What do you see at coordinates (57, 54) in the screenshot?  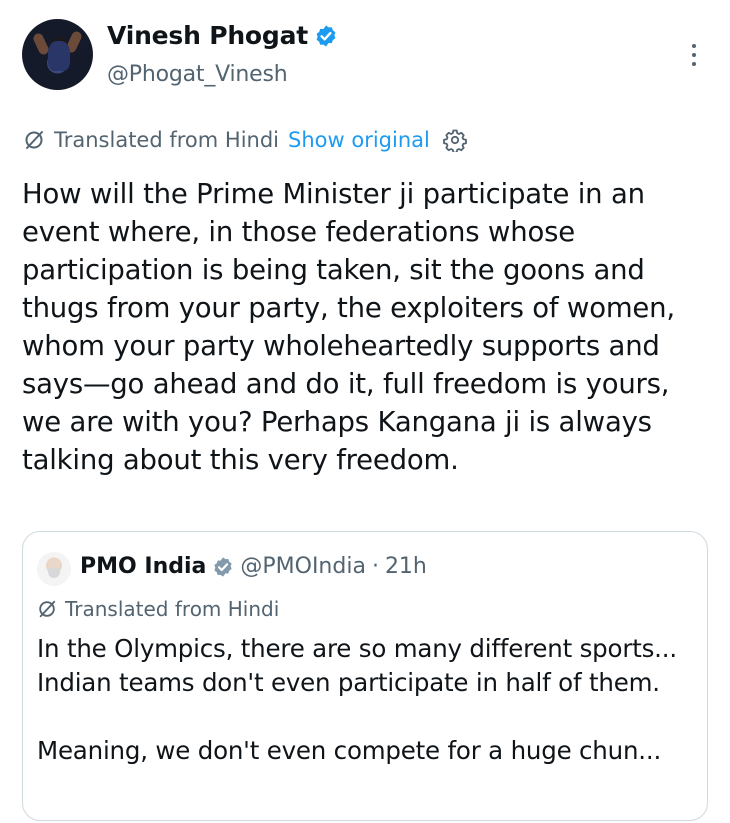 I see `author-avatar` at bounding box center [57, 54].